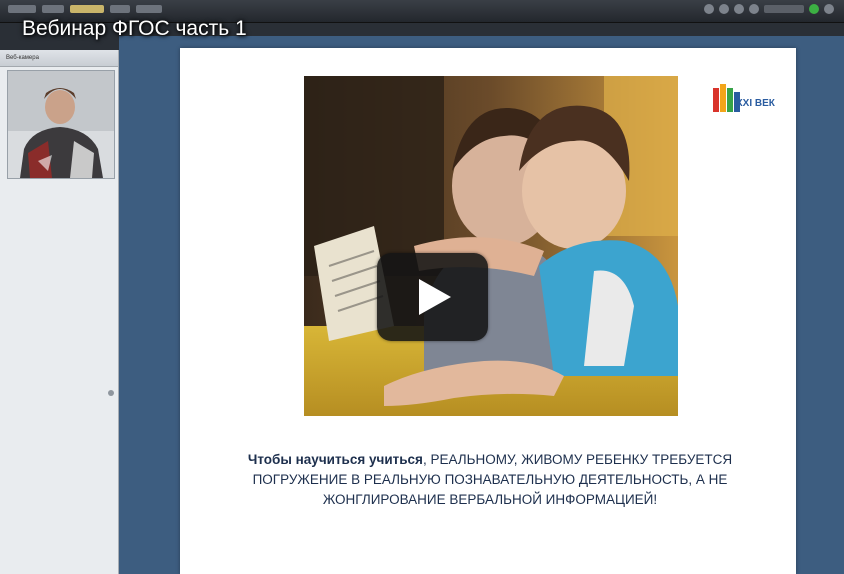  I want to click on status-bar, so click(784, 9).